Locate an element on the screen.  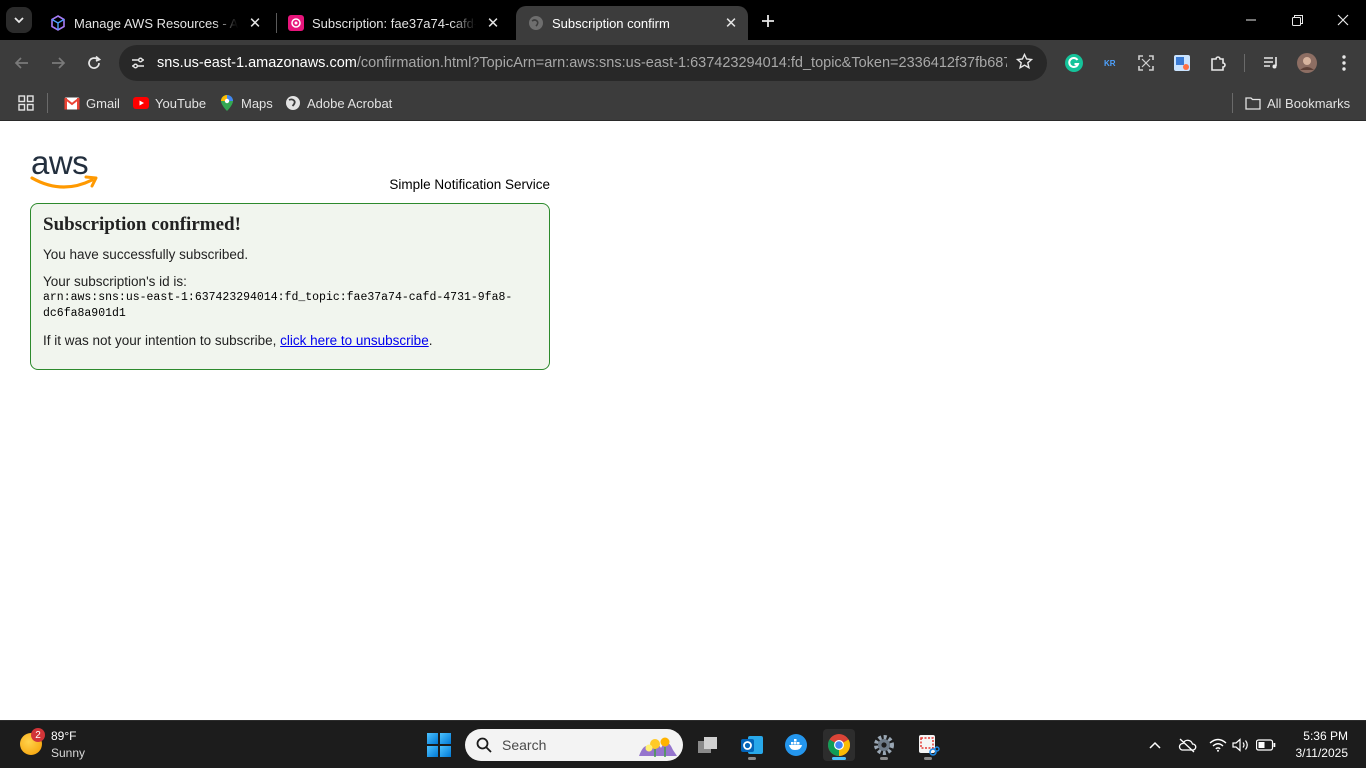
restore-icon is located at coordinates (1297, 20).